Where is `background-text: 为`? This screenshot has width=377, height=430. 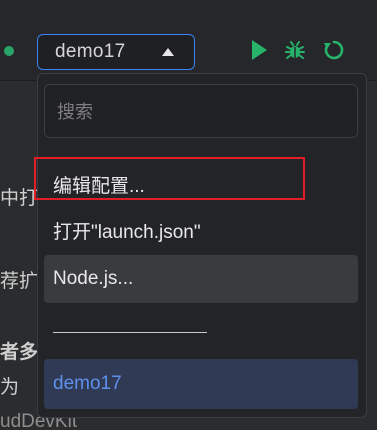
background-text: 为 is located at coordinates (10, 387).